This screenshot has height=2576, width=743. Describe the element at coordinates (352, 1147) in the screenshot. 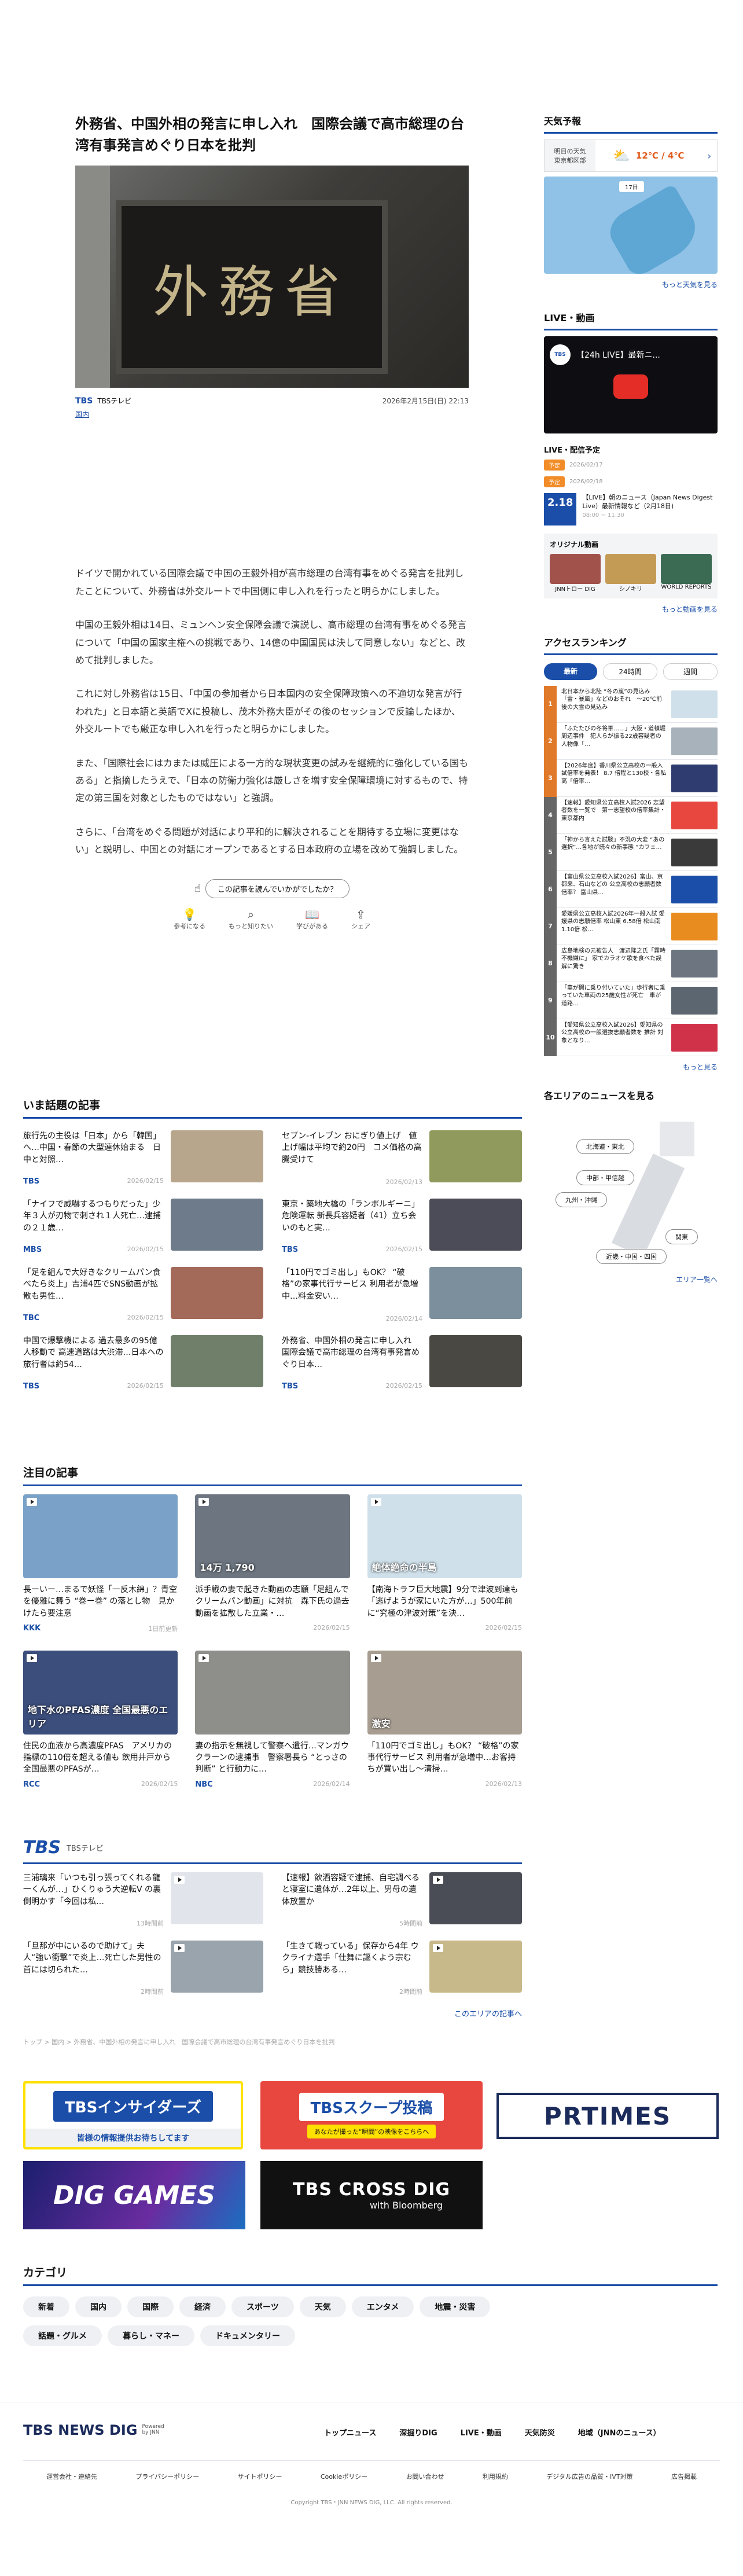

I see `trending-headline: セブン-イレブン おにぎり値上げ 値上げ幅は平均で約20円 コメ価格の高騰受けて` at that location.